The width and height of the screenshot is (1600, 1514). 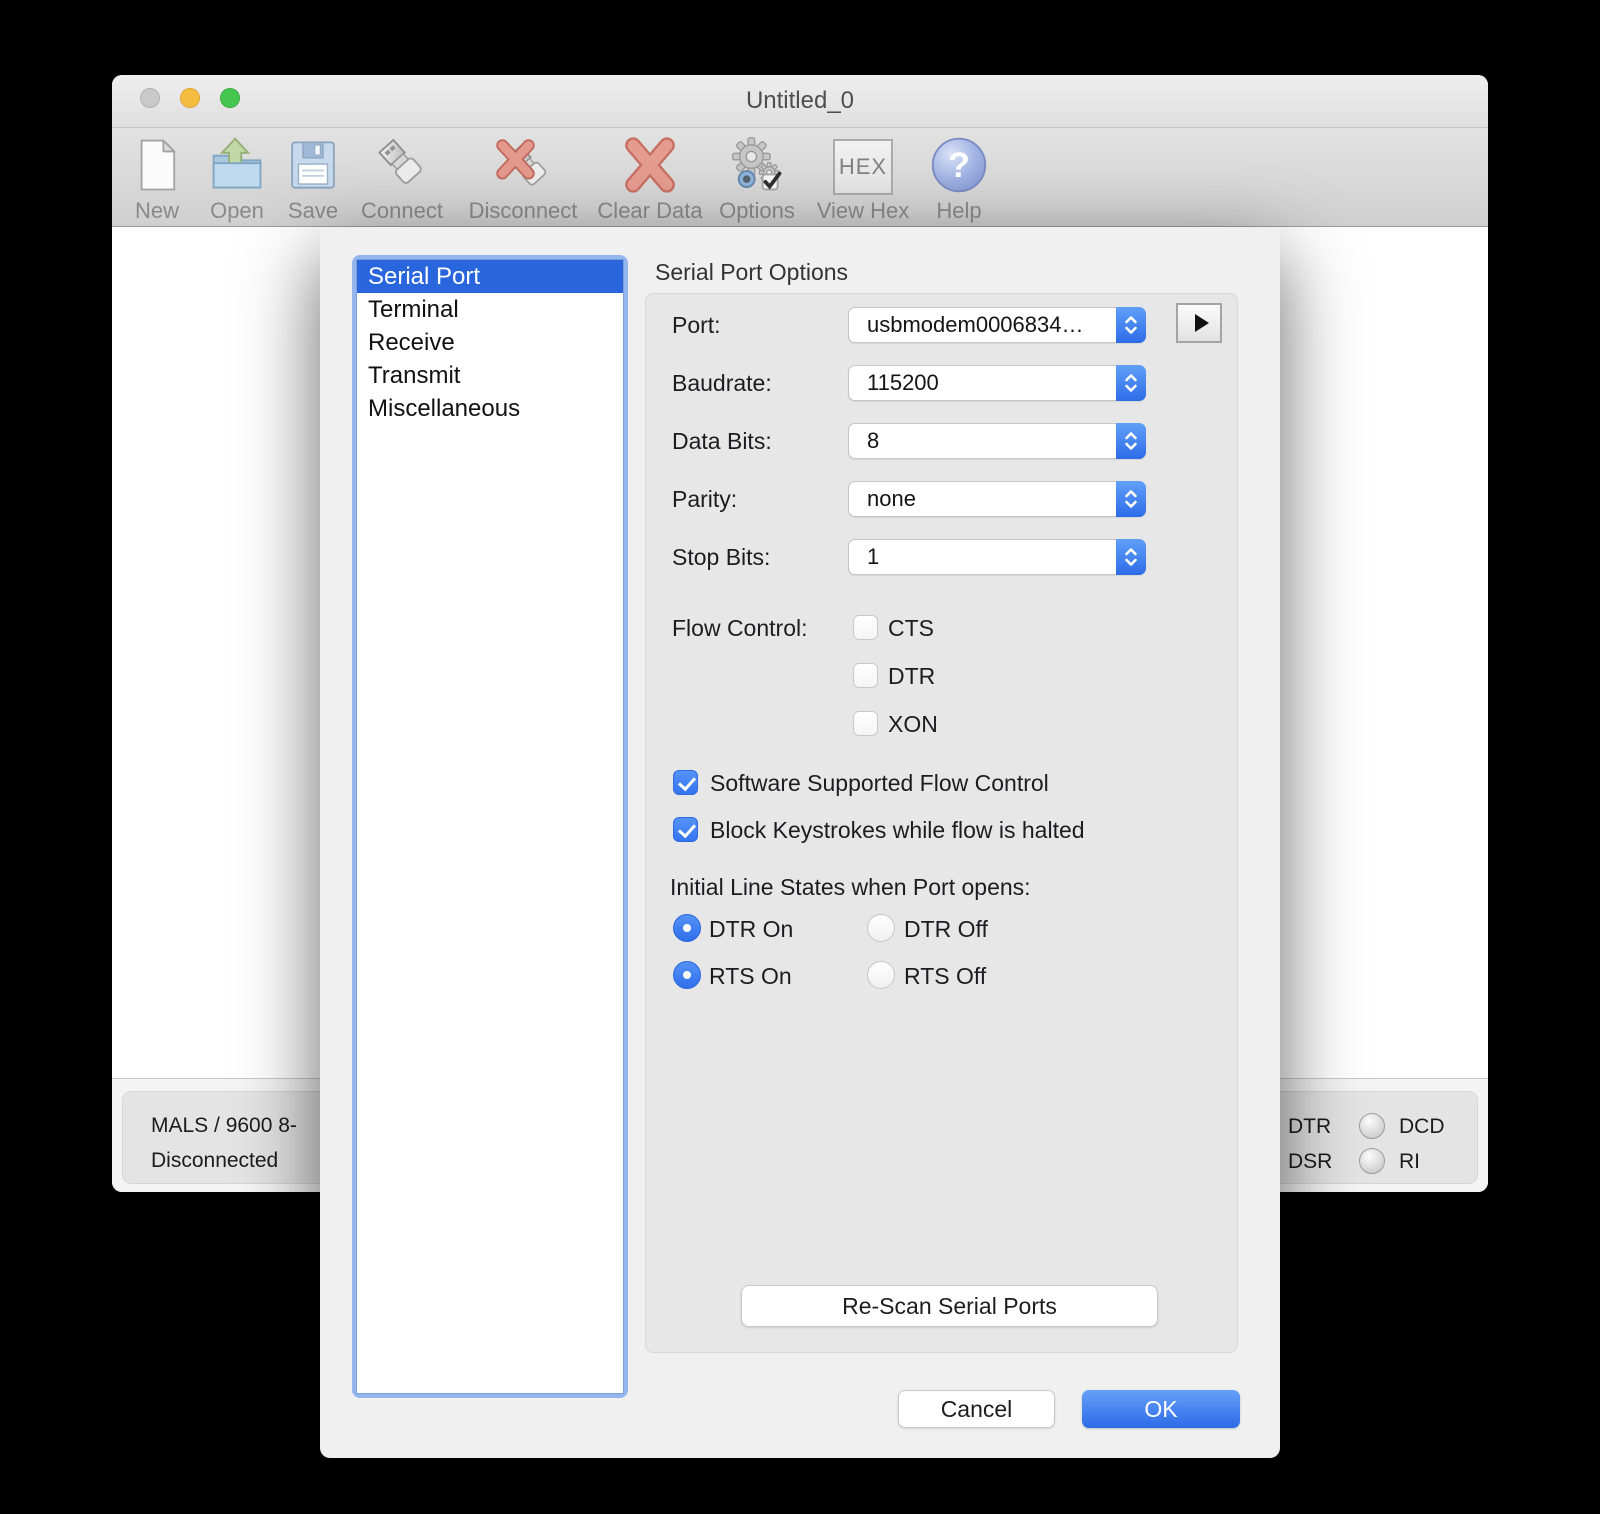 What do you see at coordinates (865, 723) in the screenshot?
I see `xon-checkbox` at bounding box center [865, 723].